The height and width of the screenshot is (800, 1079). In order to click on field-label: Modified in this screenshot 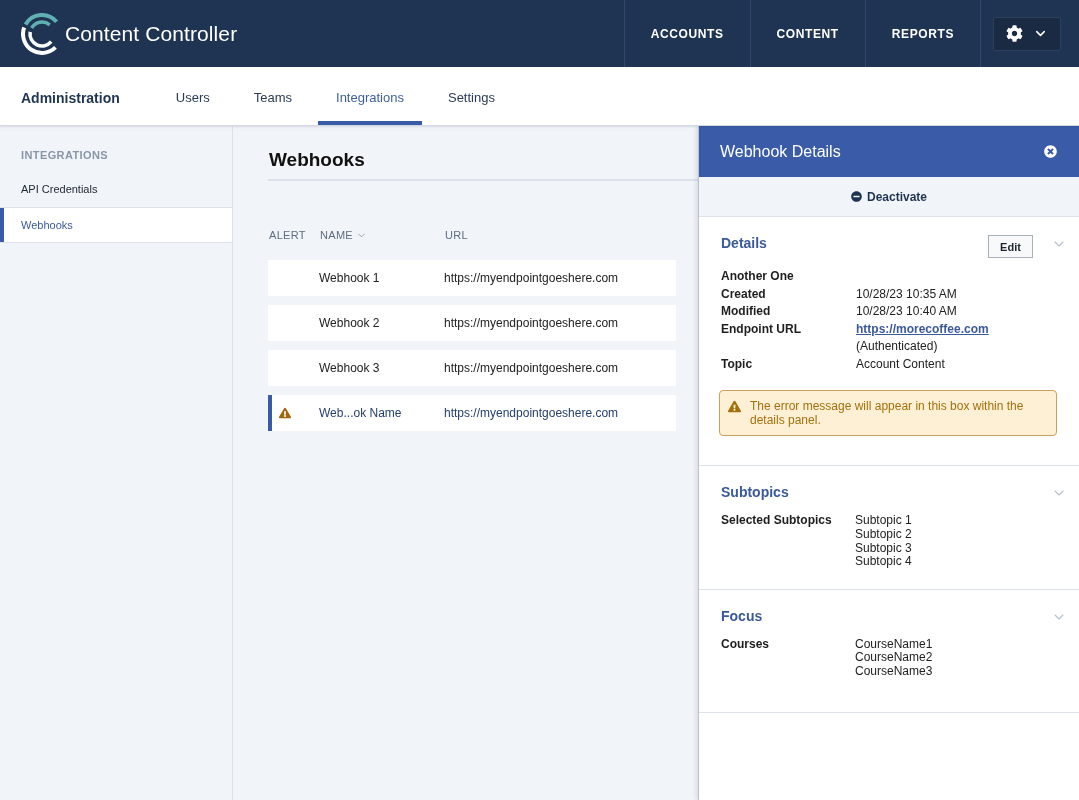, I will do `click(746, 312)`.